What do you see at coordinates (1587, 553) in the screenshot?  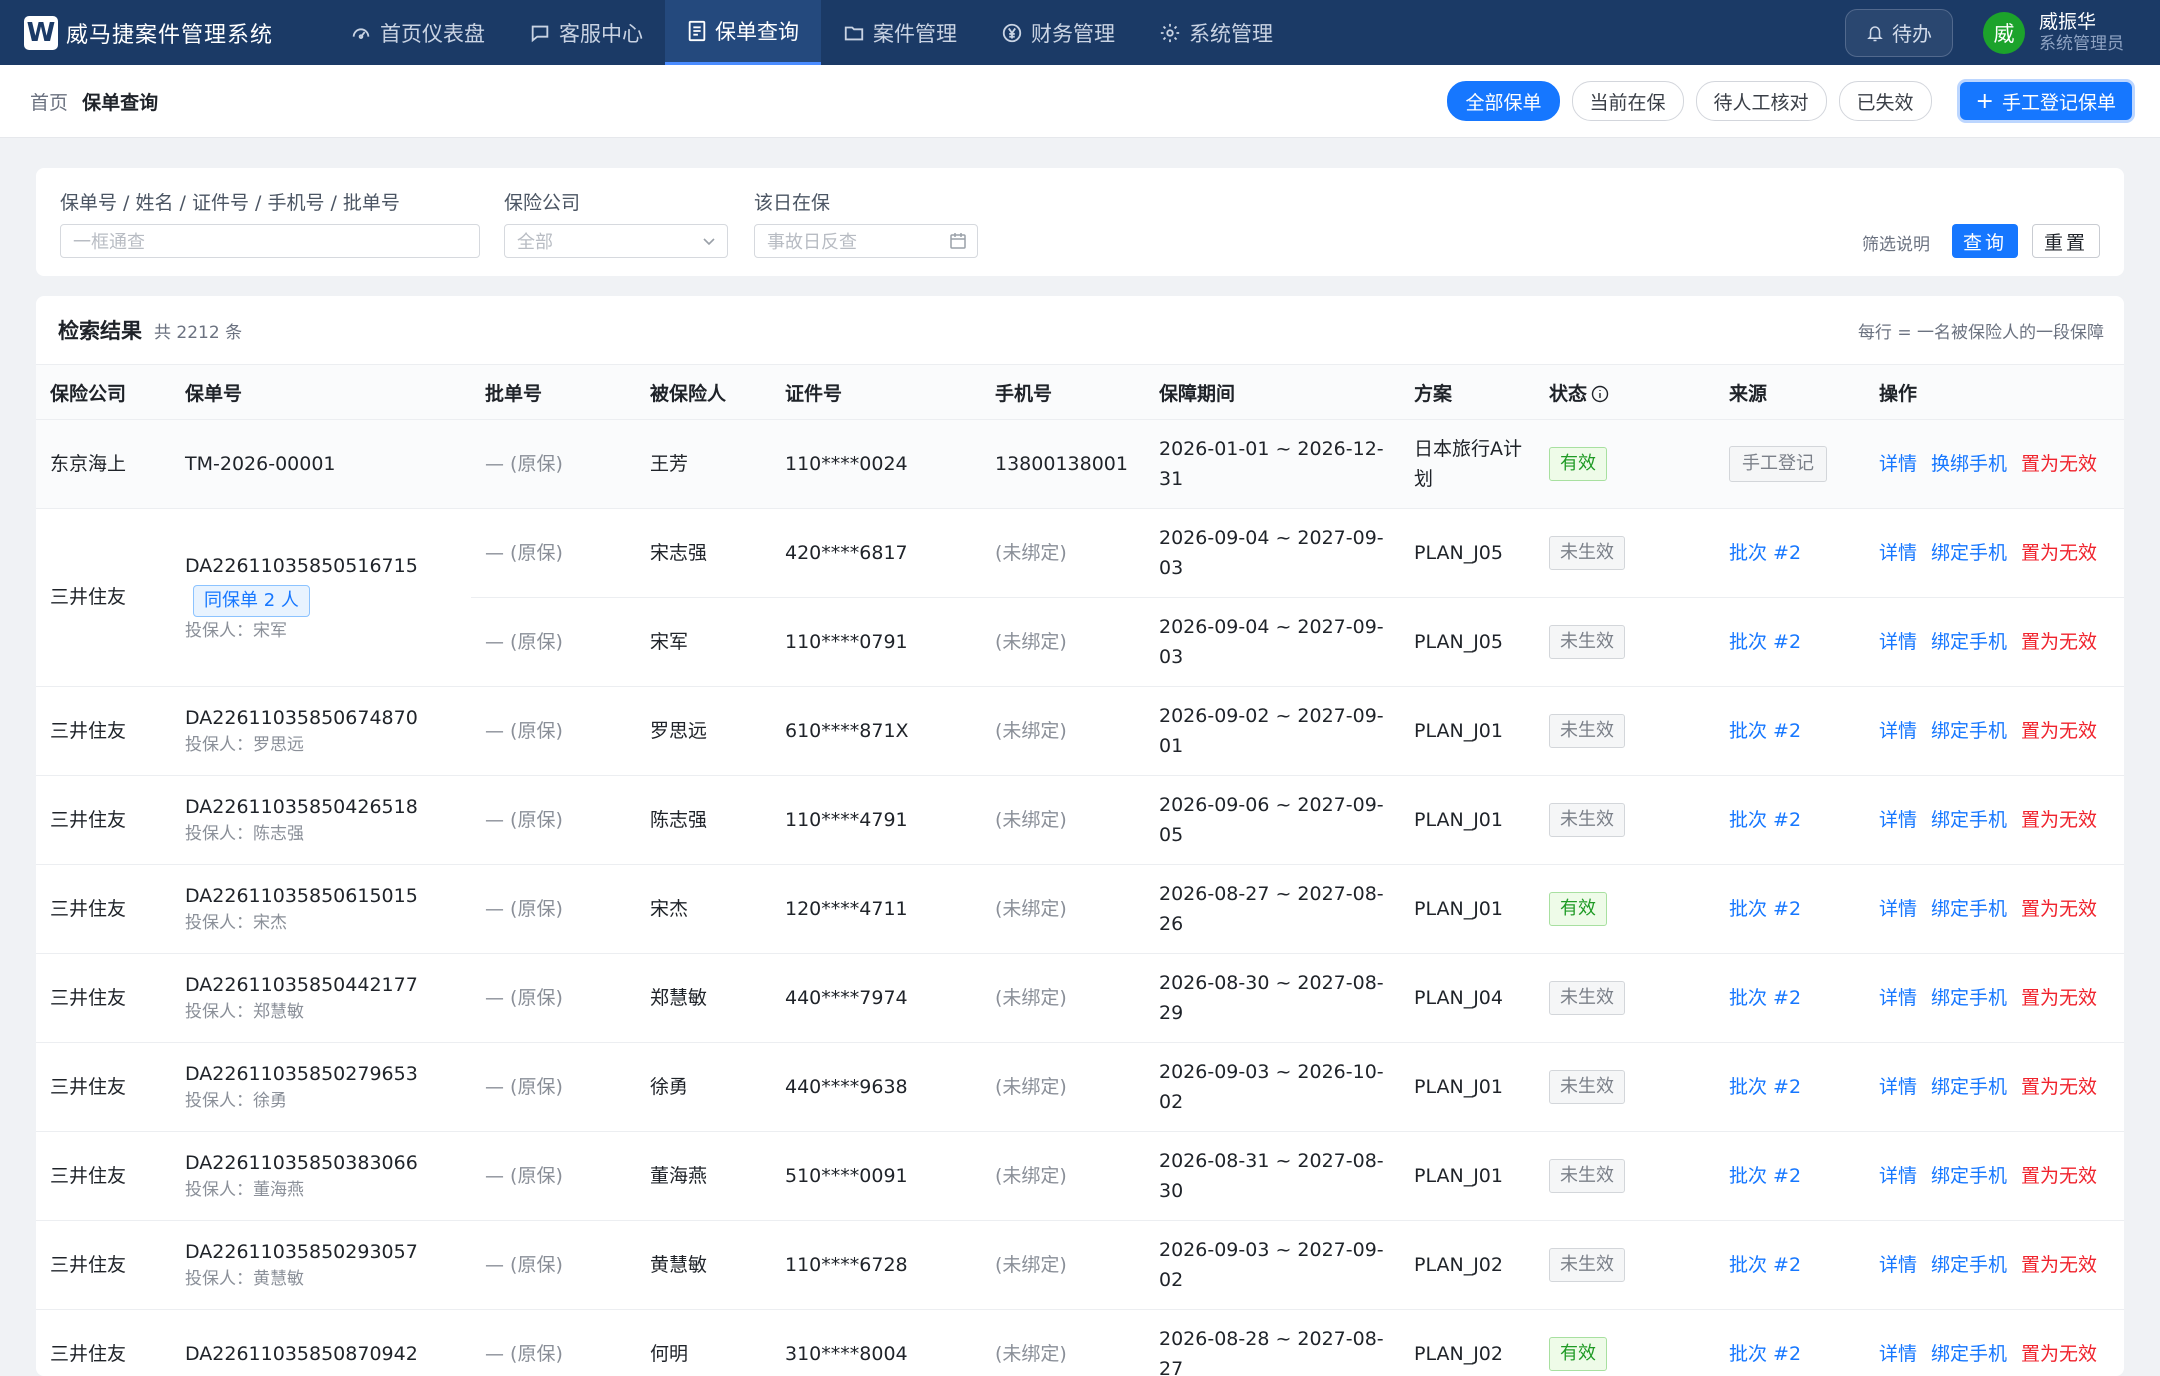 I see `status-badge: 未生效` at bounding box center [1587, 553].